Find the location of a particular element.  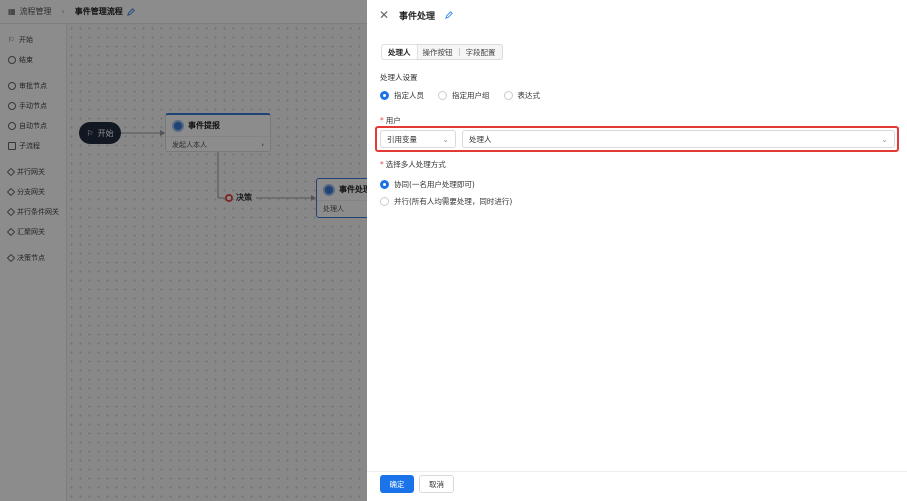

radio-parallel: 并行(所有人均需要处理，同时进行) is located at coordinates (446, 201).